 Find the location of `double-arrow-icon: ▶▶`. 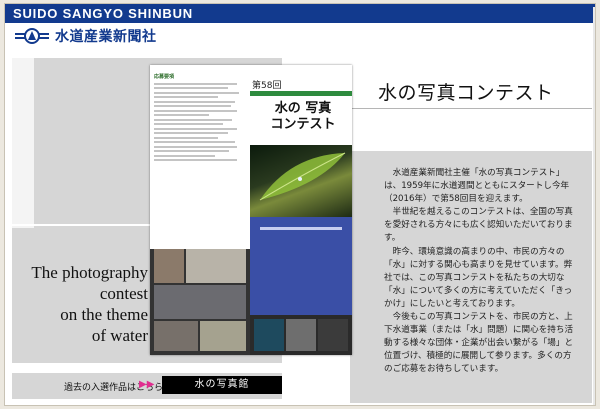

double-arrow-icon: ▶▶ is located at coordinates (147, 384).